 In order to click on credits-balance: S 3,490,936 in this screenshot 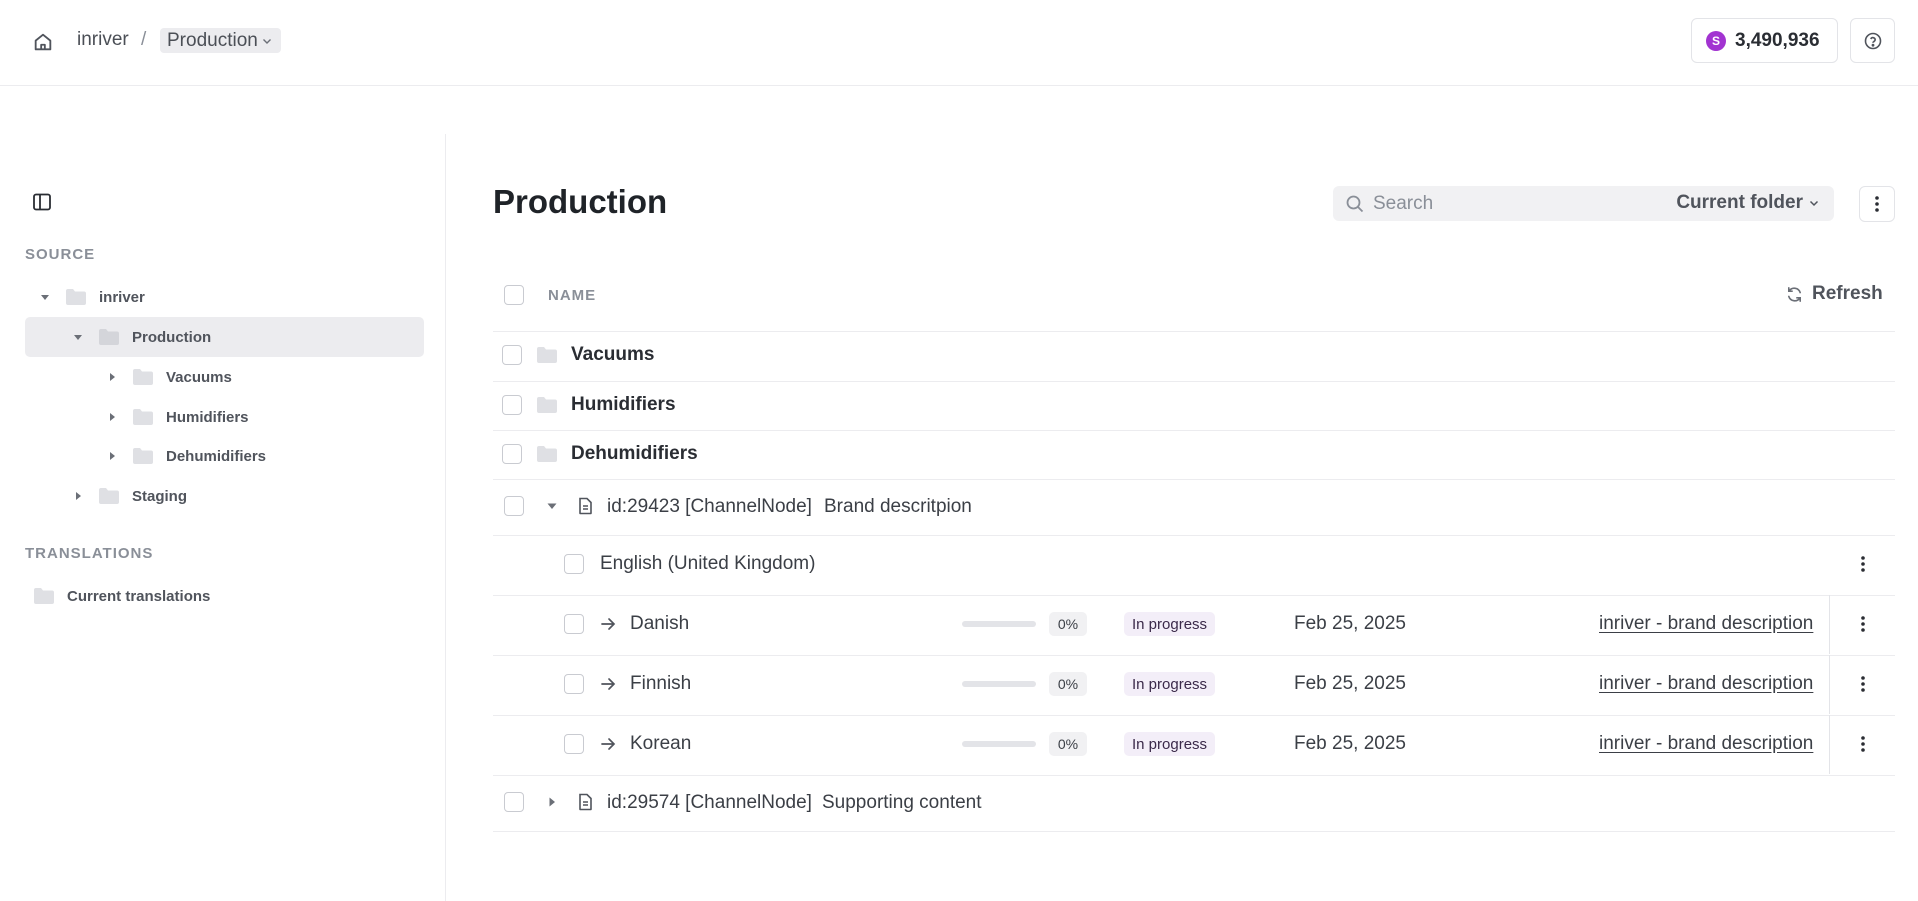, I will do `click(1764, 40)`.